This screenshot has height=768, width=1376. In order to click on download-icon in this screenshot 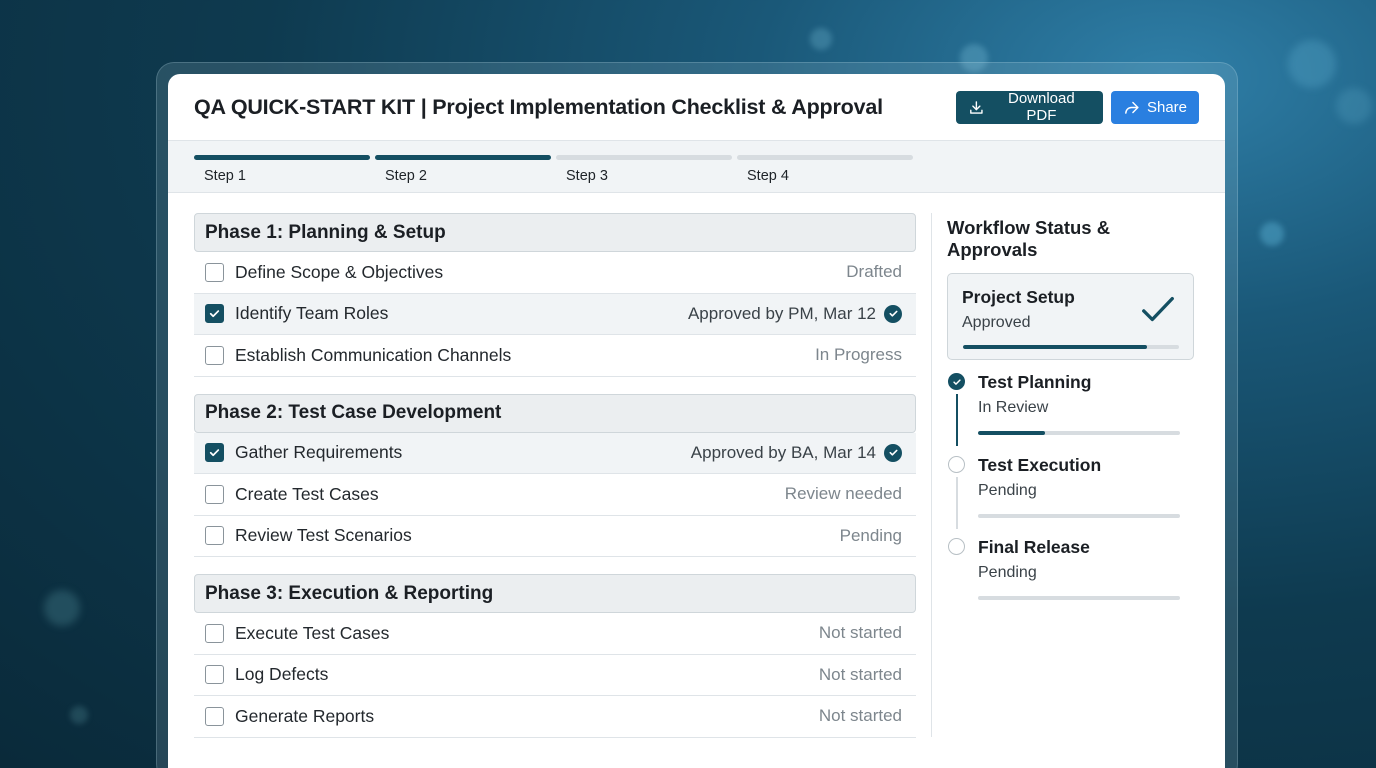, I will do `click(976, 107)`.